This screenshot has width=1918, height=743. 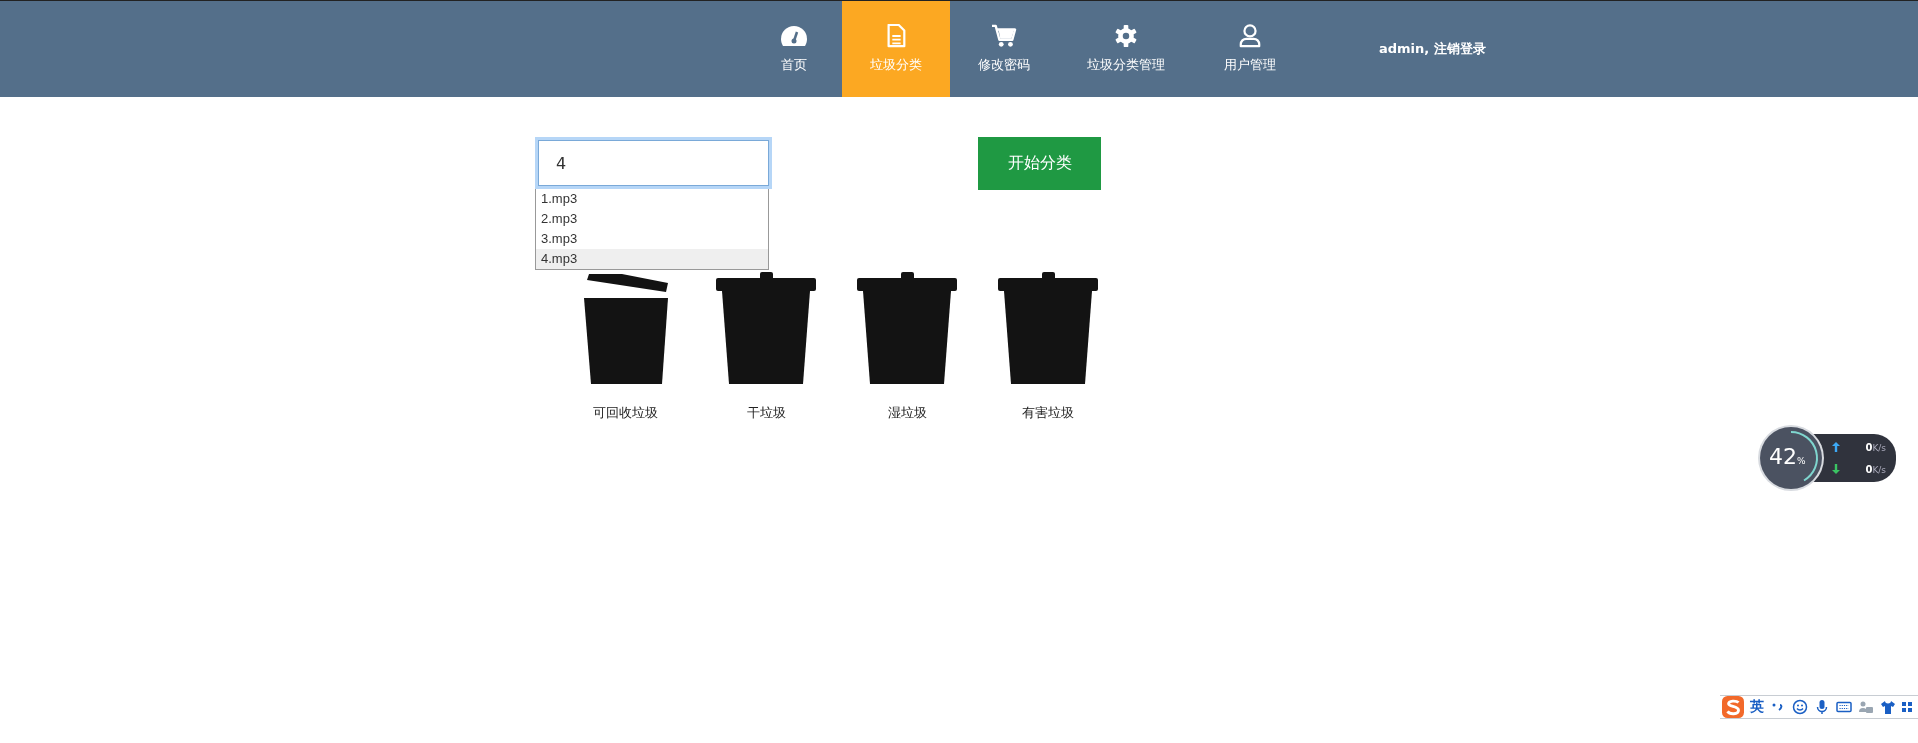 I want to click on suggestion-option: 3.mp3, so click(x=652, y=239).